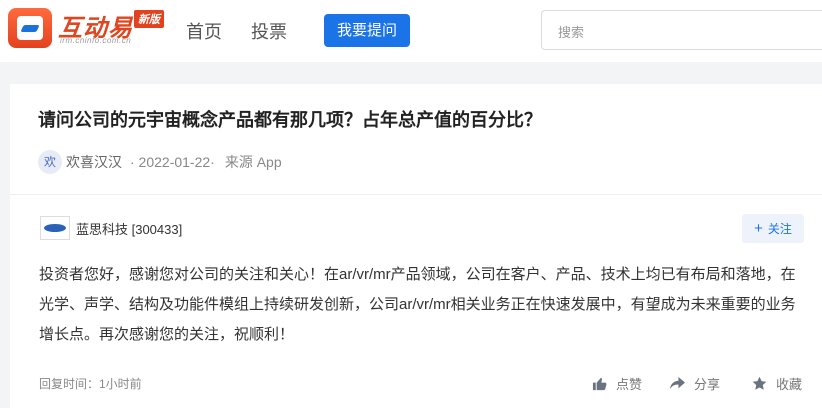 The height and width of the screenshot is (408, 822). I want to click on company-name: 蓝思科技 [300433], so click(129, 228).